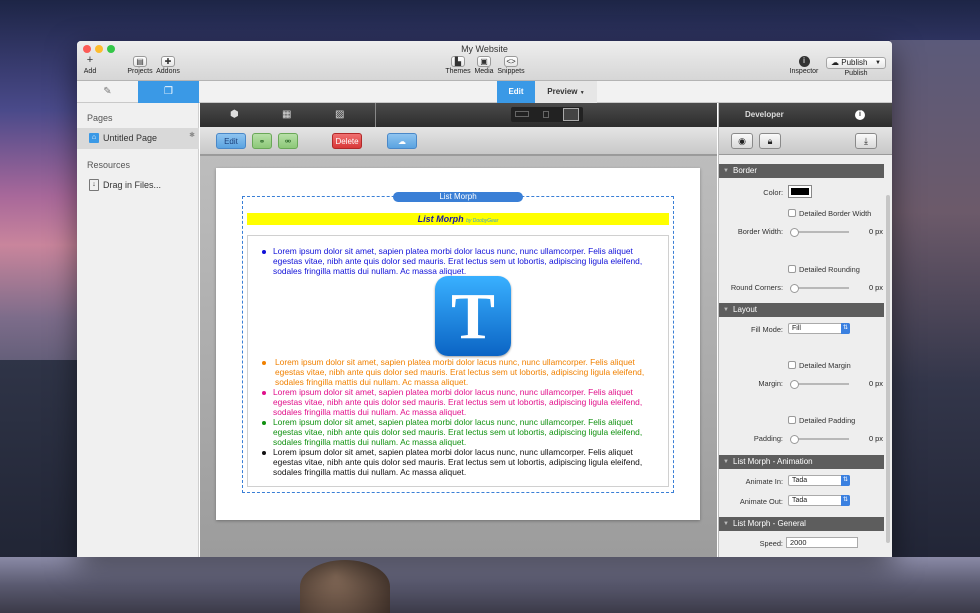 This screenshot has width=980, height=613. Describe the element at coordinates (792, 365) in the screenshot. I see `detailed-margin-checkbox` at that location.